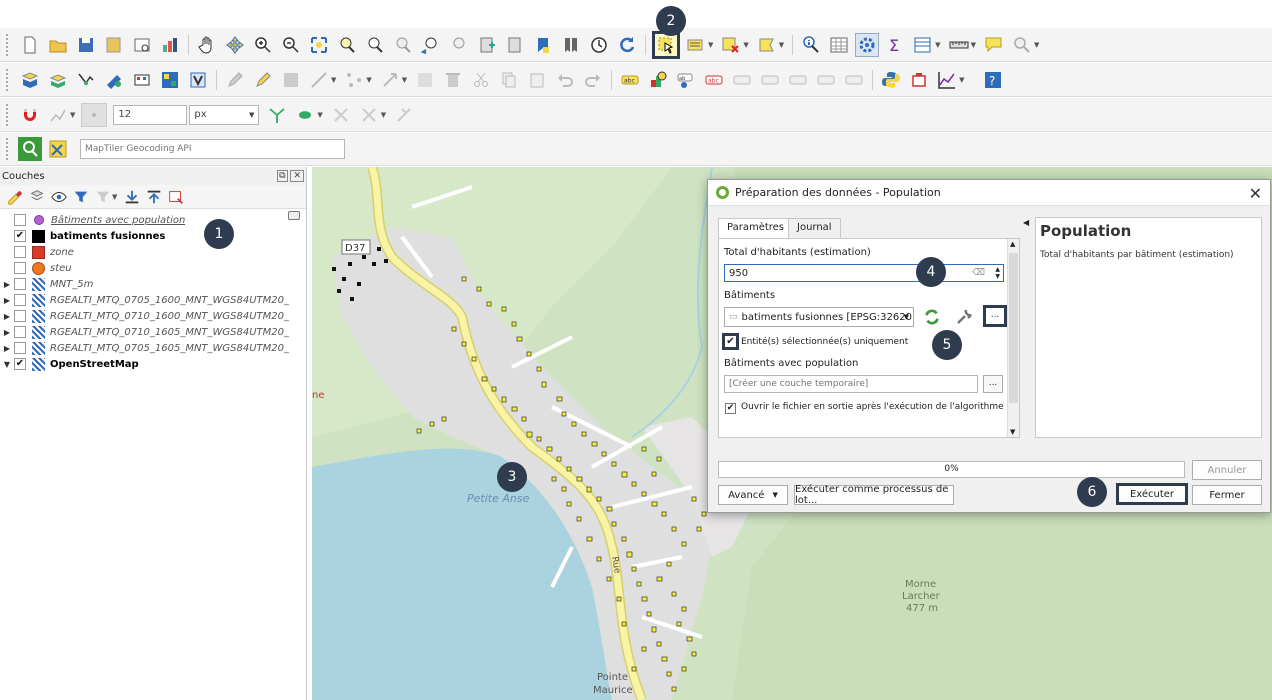 The image size is (1272, 700). Describe the element at coordinates (814, 228) in the screenshot. I see `tab-journal: Journal` at that location.